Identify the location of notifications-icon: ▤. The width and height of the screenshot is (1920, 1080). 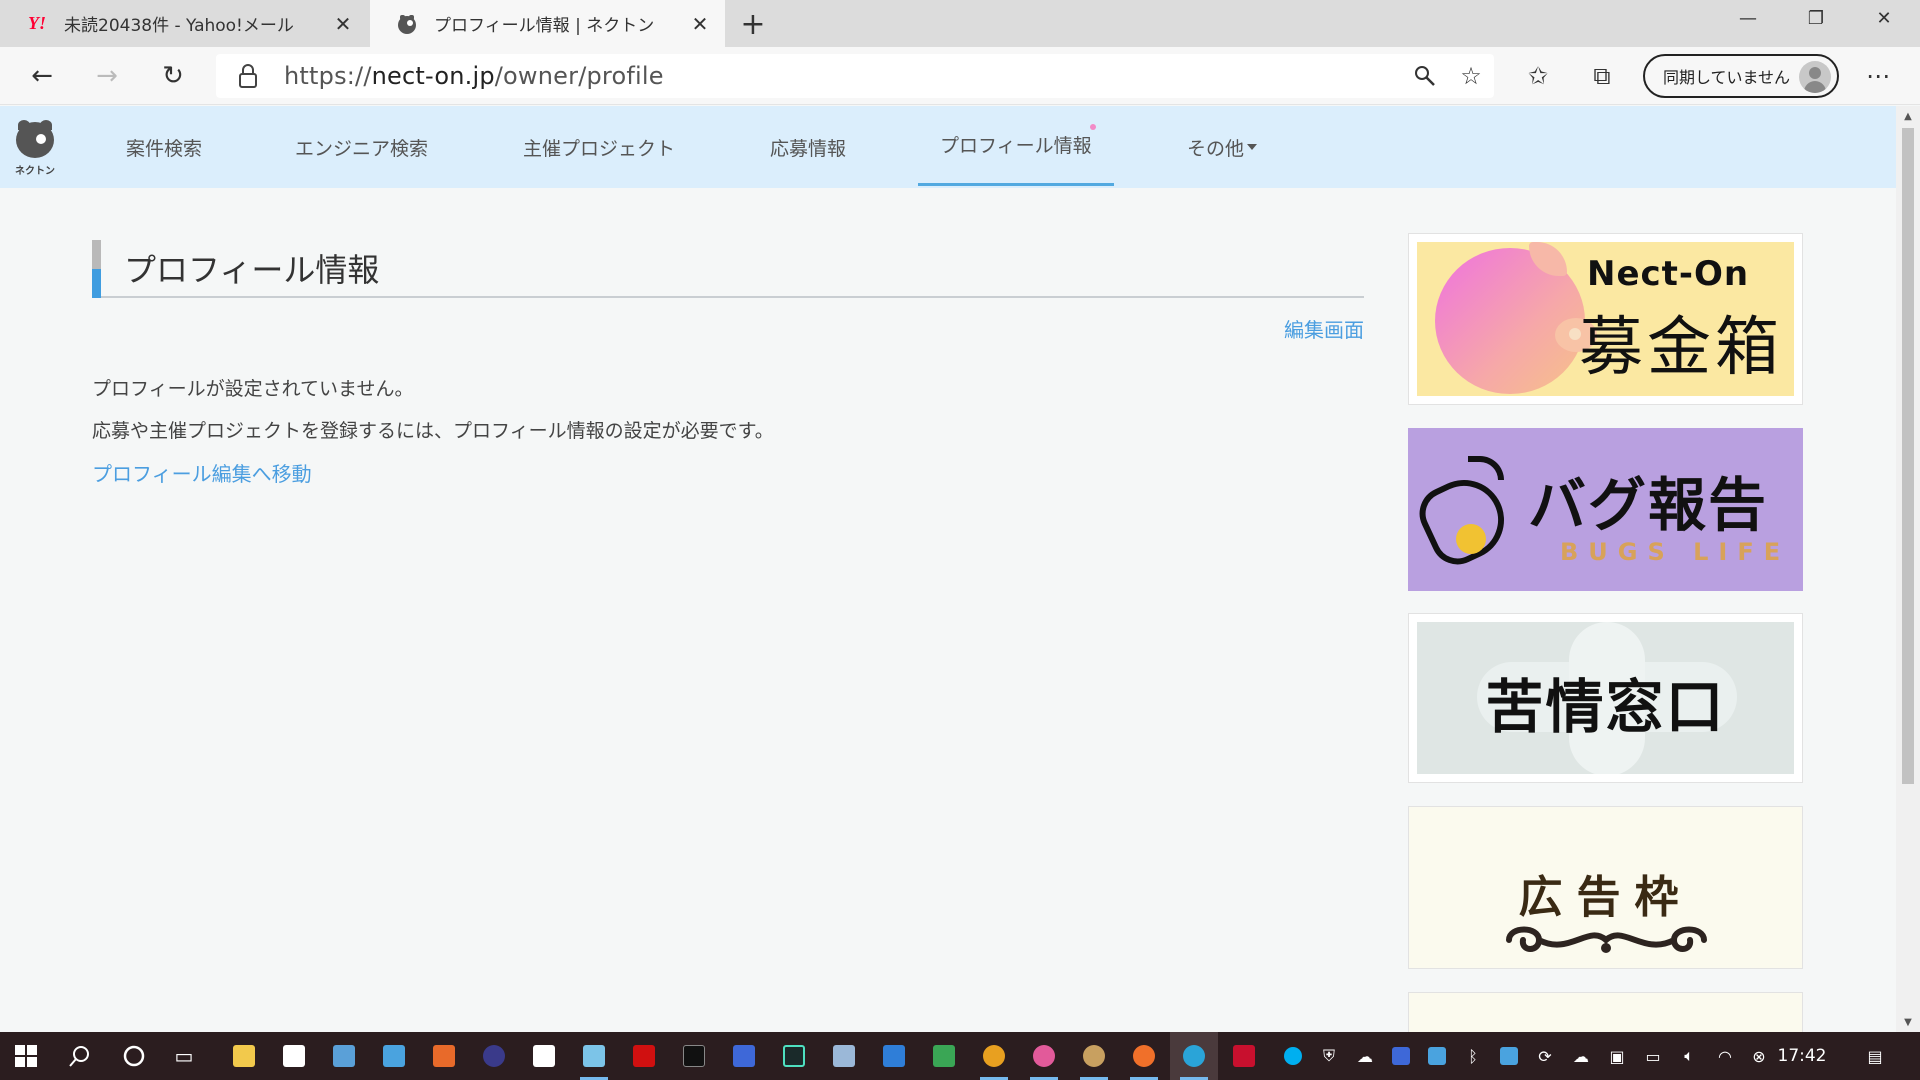
(1875, 1056).